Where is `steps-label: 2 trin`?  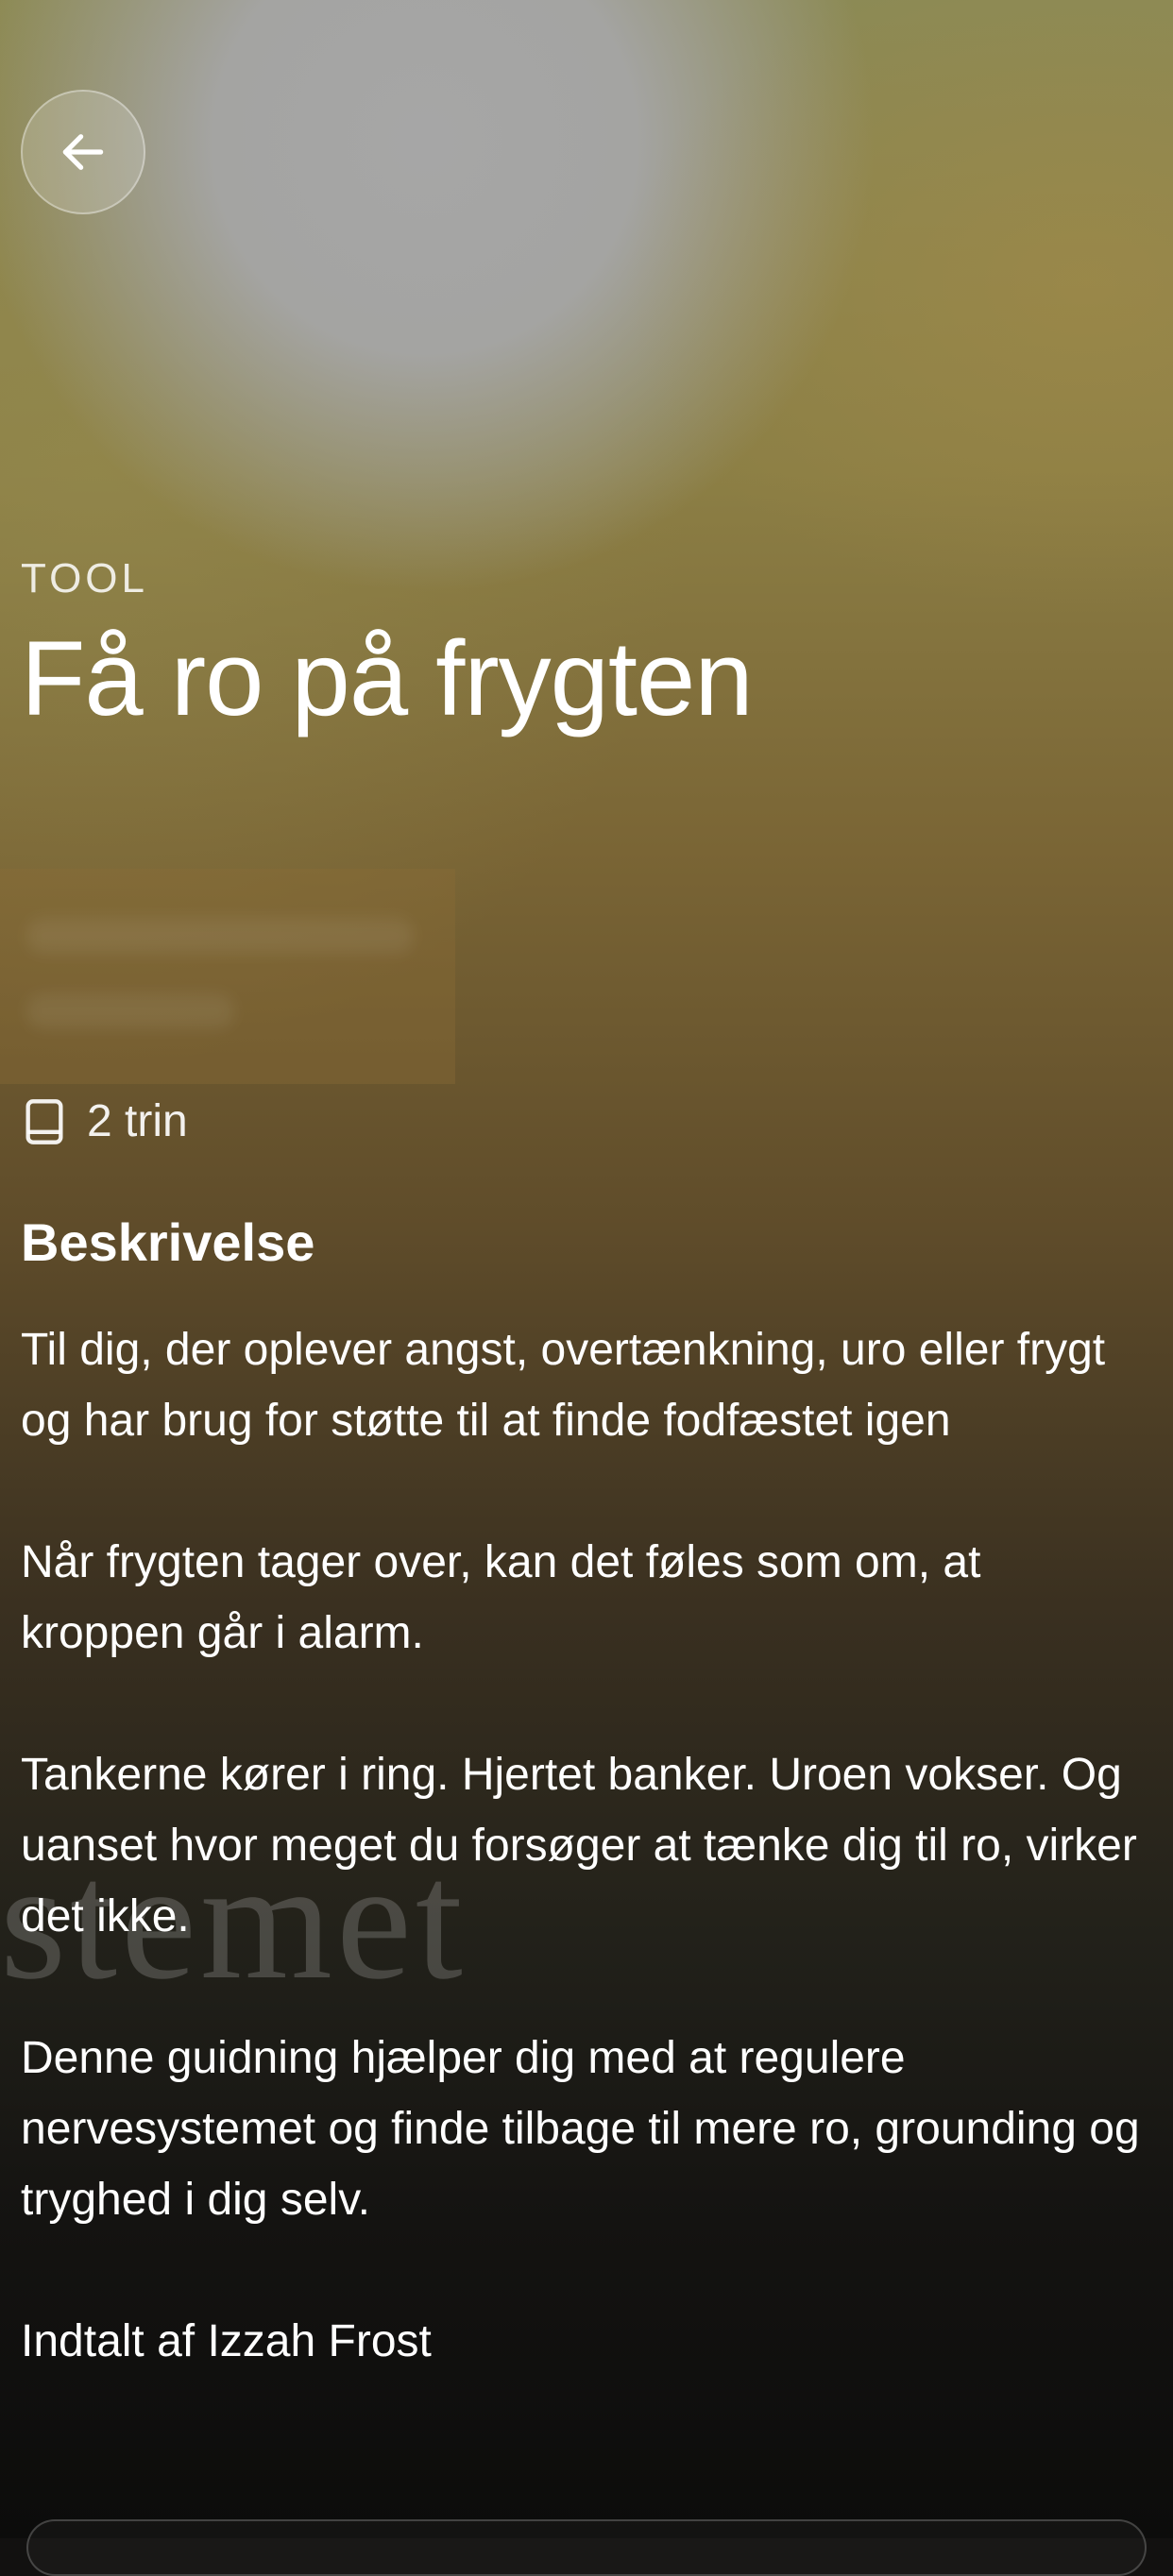 steps-label: 2 trin is located at coordinates (137, 1121).